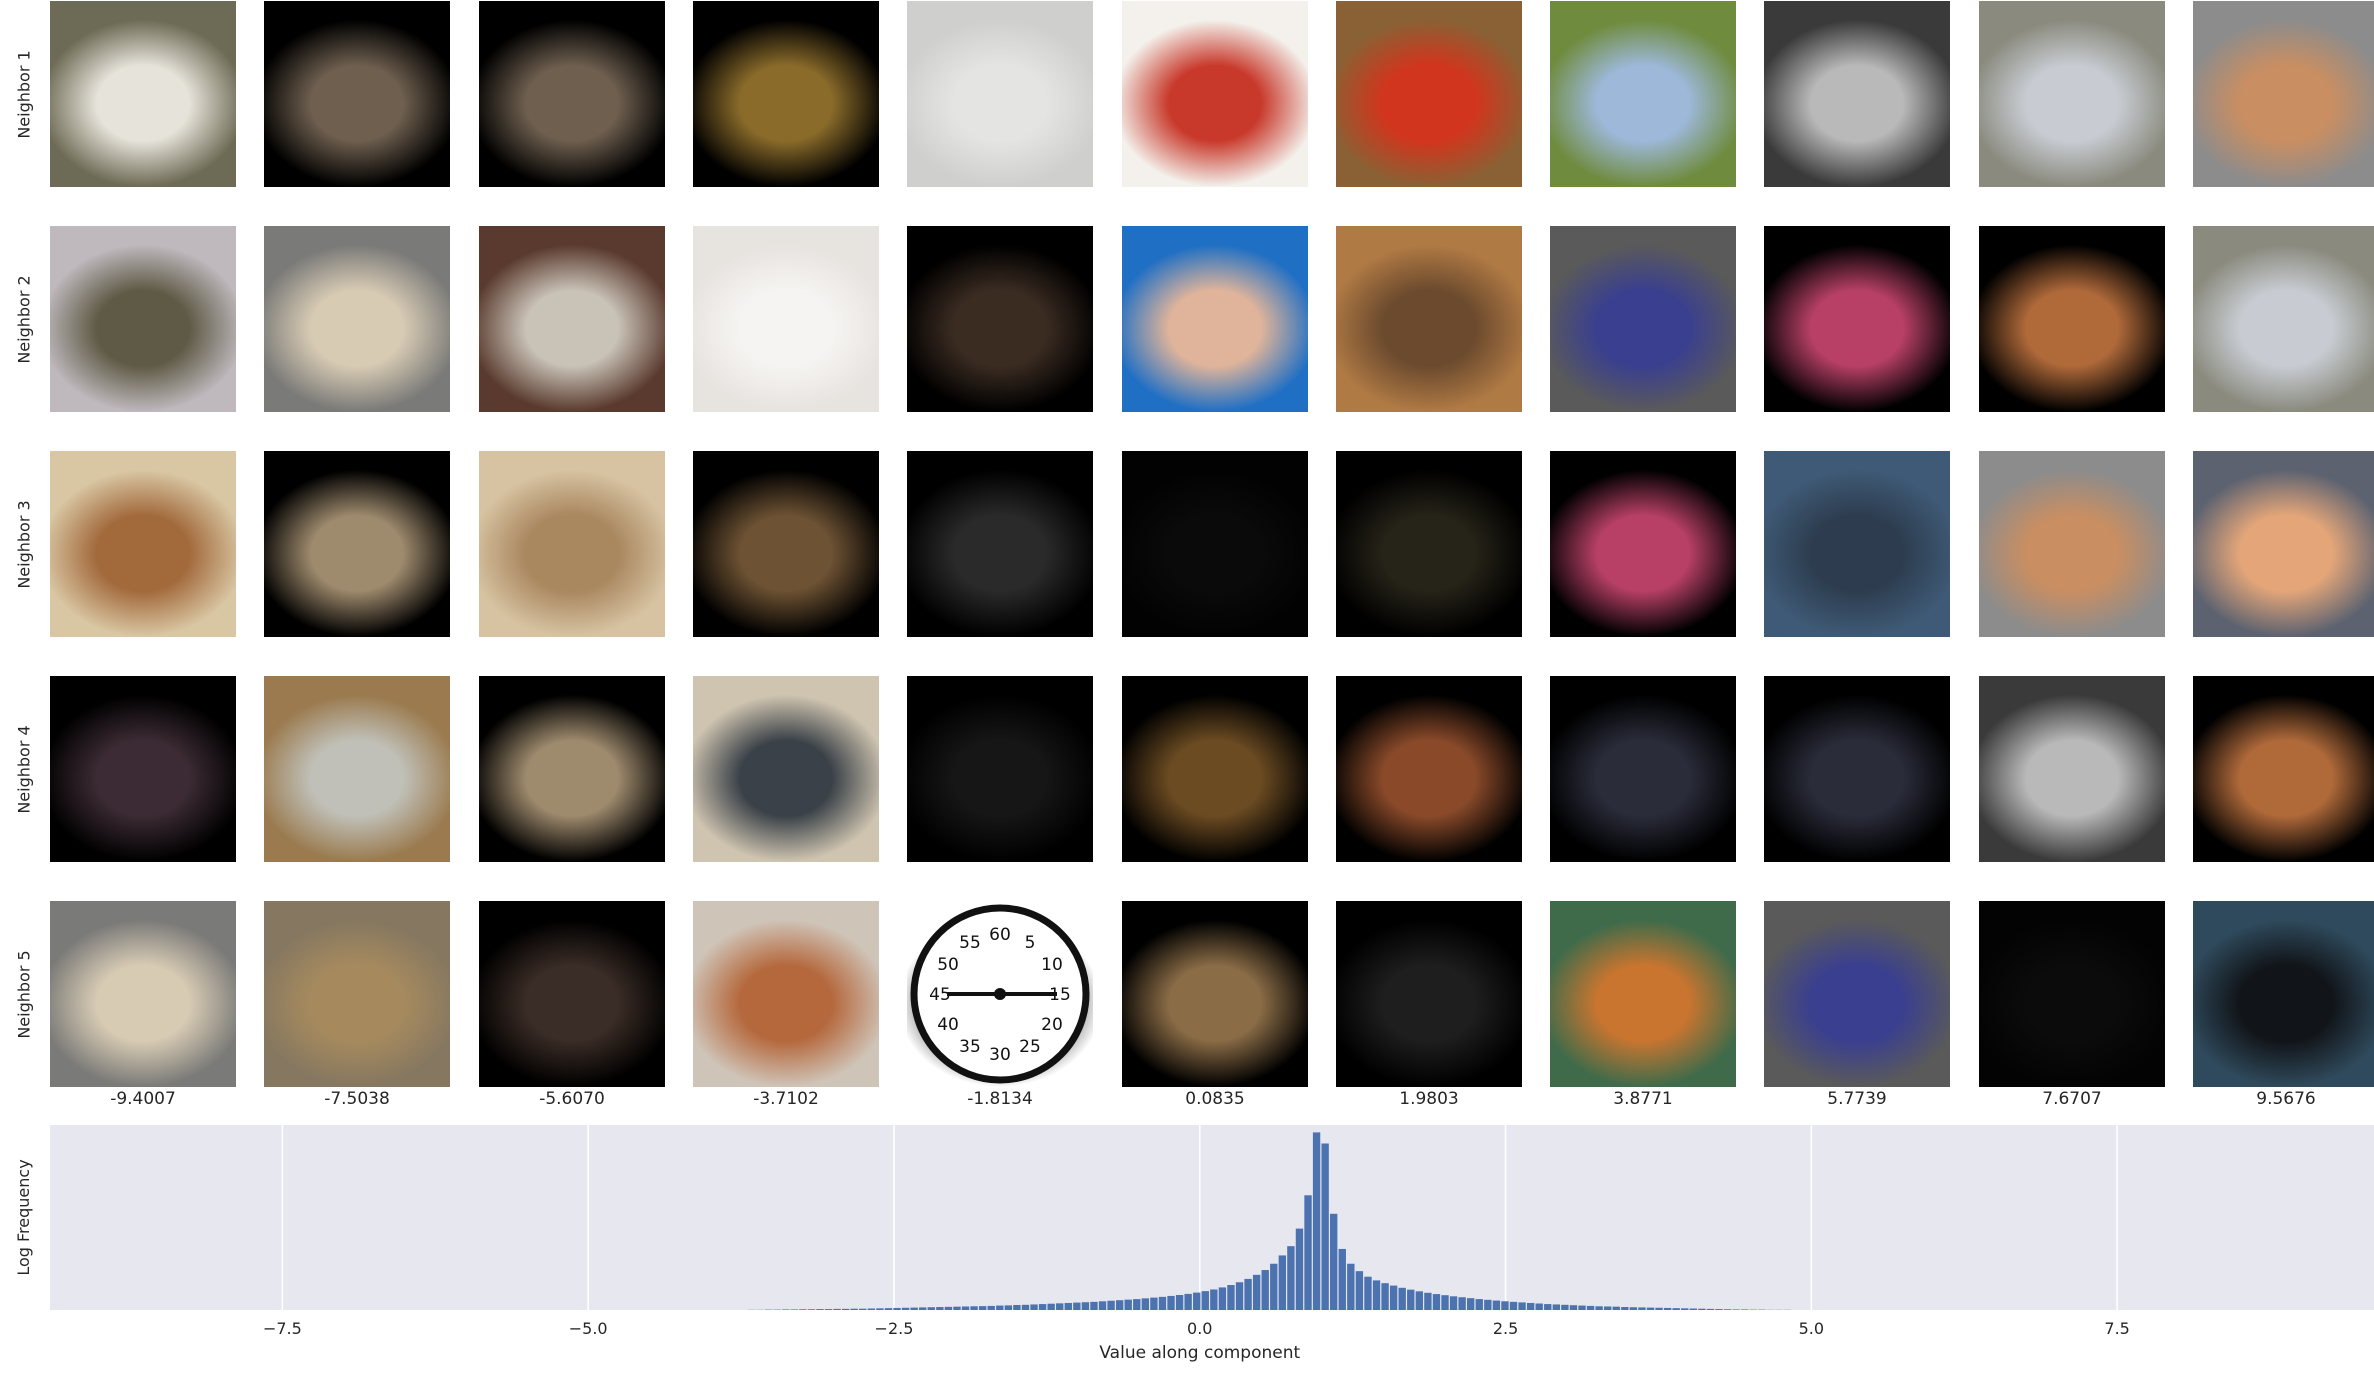 The image size is (2374, 1382). What do you see at coordinates (1030, 943) in the screenshot?
I see `stopwatch-number: 5` at bounding box center [1030, 943].